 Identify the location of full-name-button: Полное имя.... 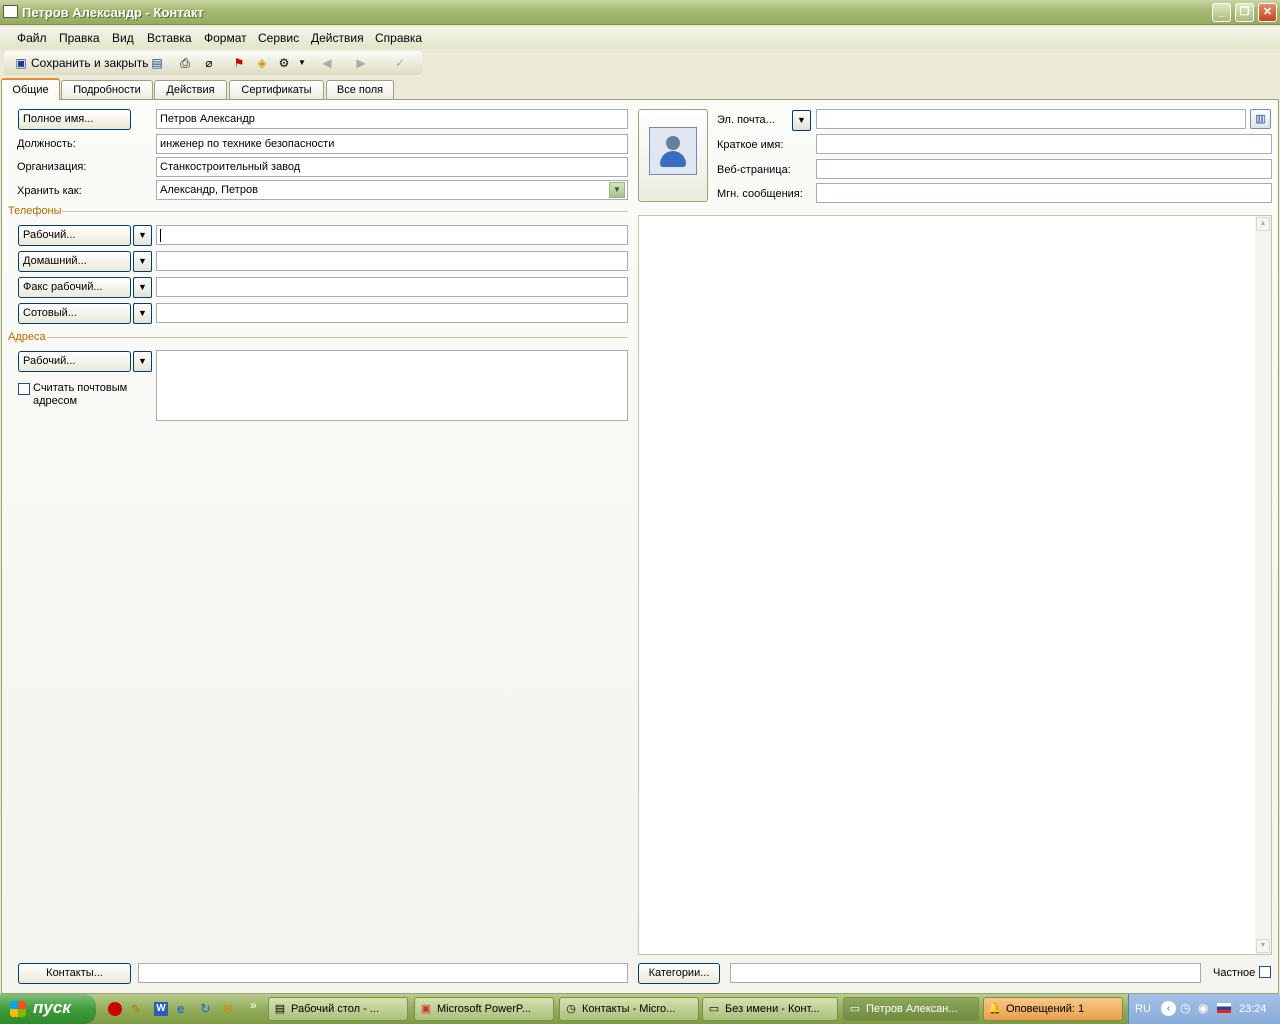
(74, 119).